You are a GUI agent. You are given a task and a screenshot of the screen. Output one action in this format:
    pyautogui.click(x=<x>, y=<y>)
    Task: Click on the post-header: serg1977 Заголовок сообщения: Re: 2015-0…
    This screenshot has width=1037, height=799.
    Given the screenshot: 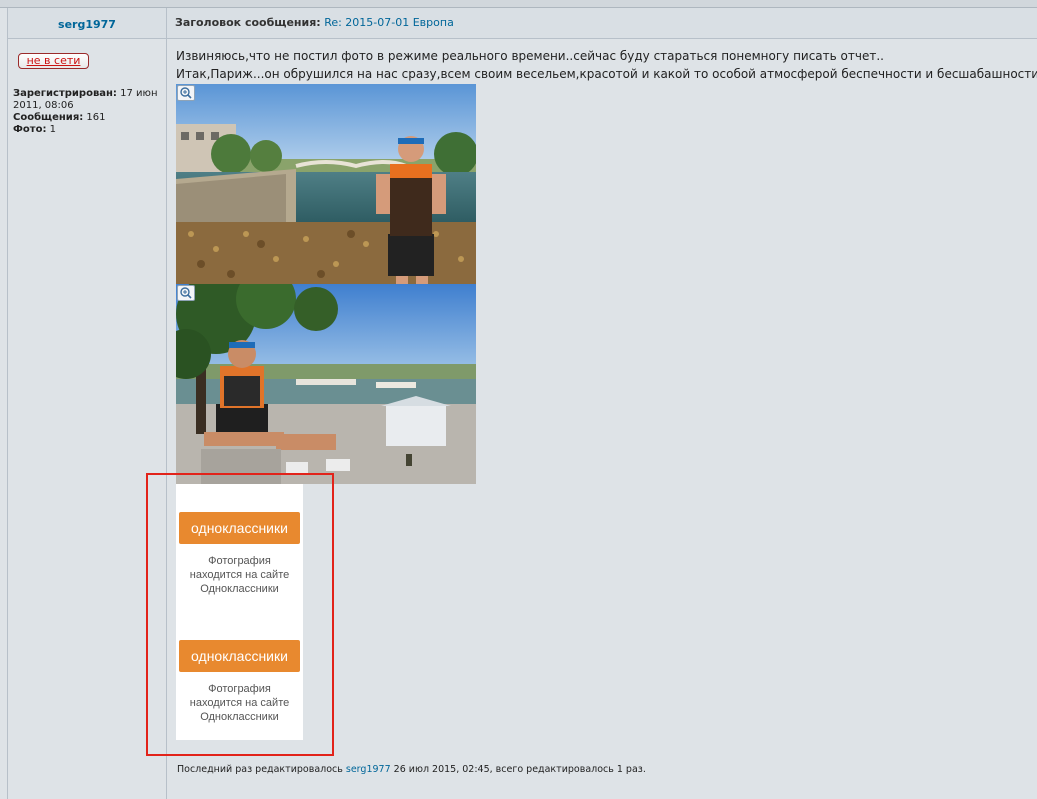 What is the action you would take?
    pyautogui.click(x=522, y=23)
    